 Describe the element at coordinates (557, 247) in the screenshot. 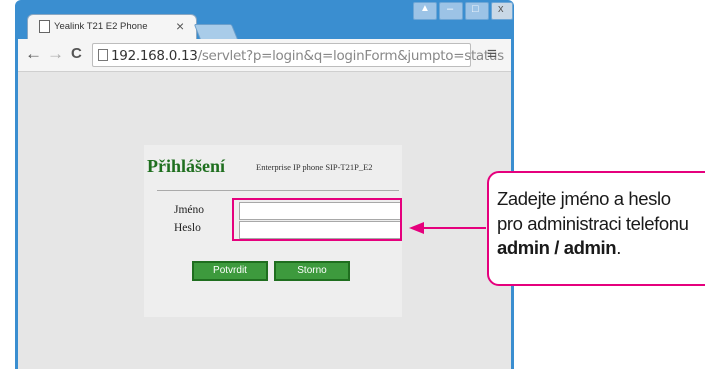

I see `callout-credentials: admin / admin` at that location.